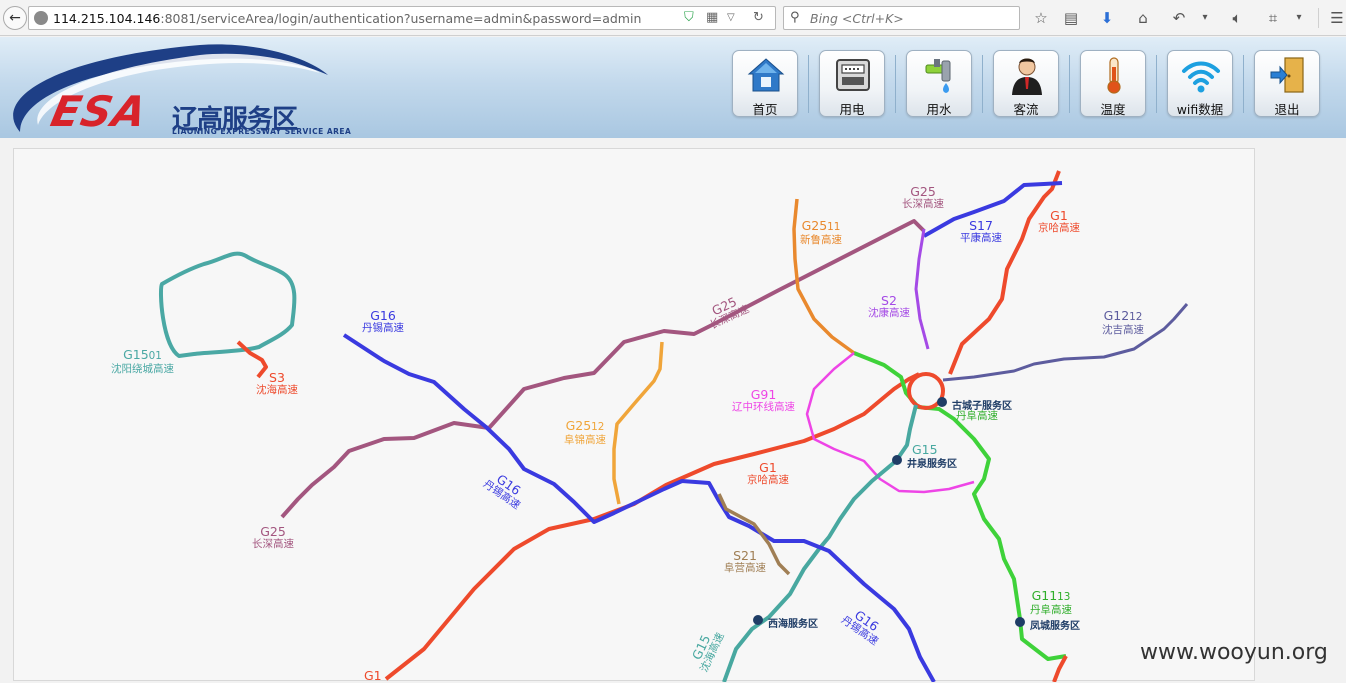 The image size is (1346, 683). I want to click on road-g15, so click(820, 543).